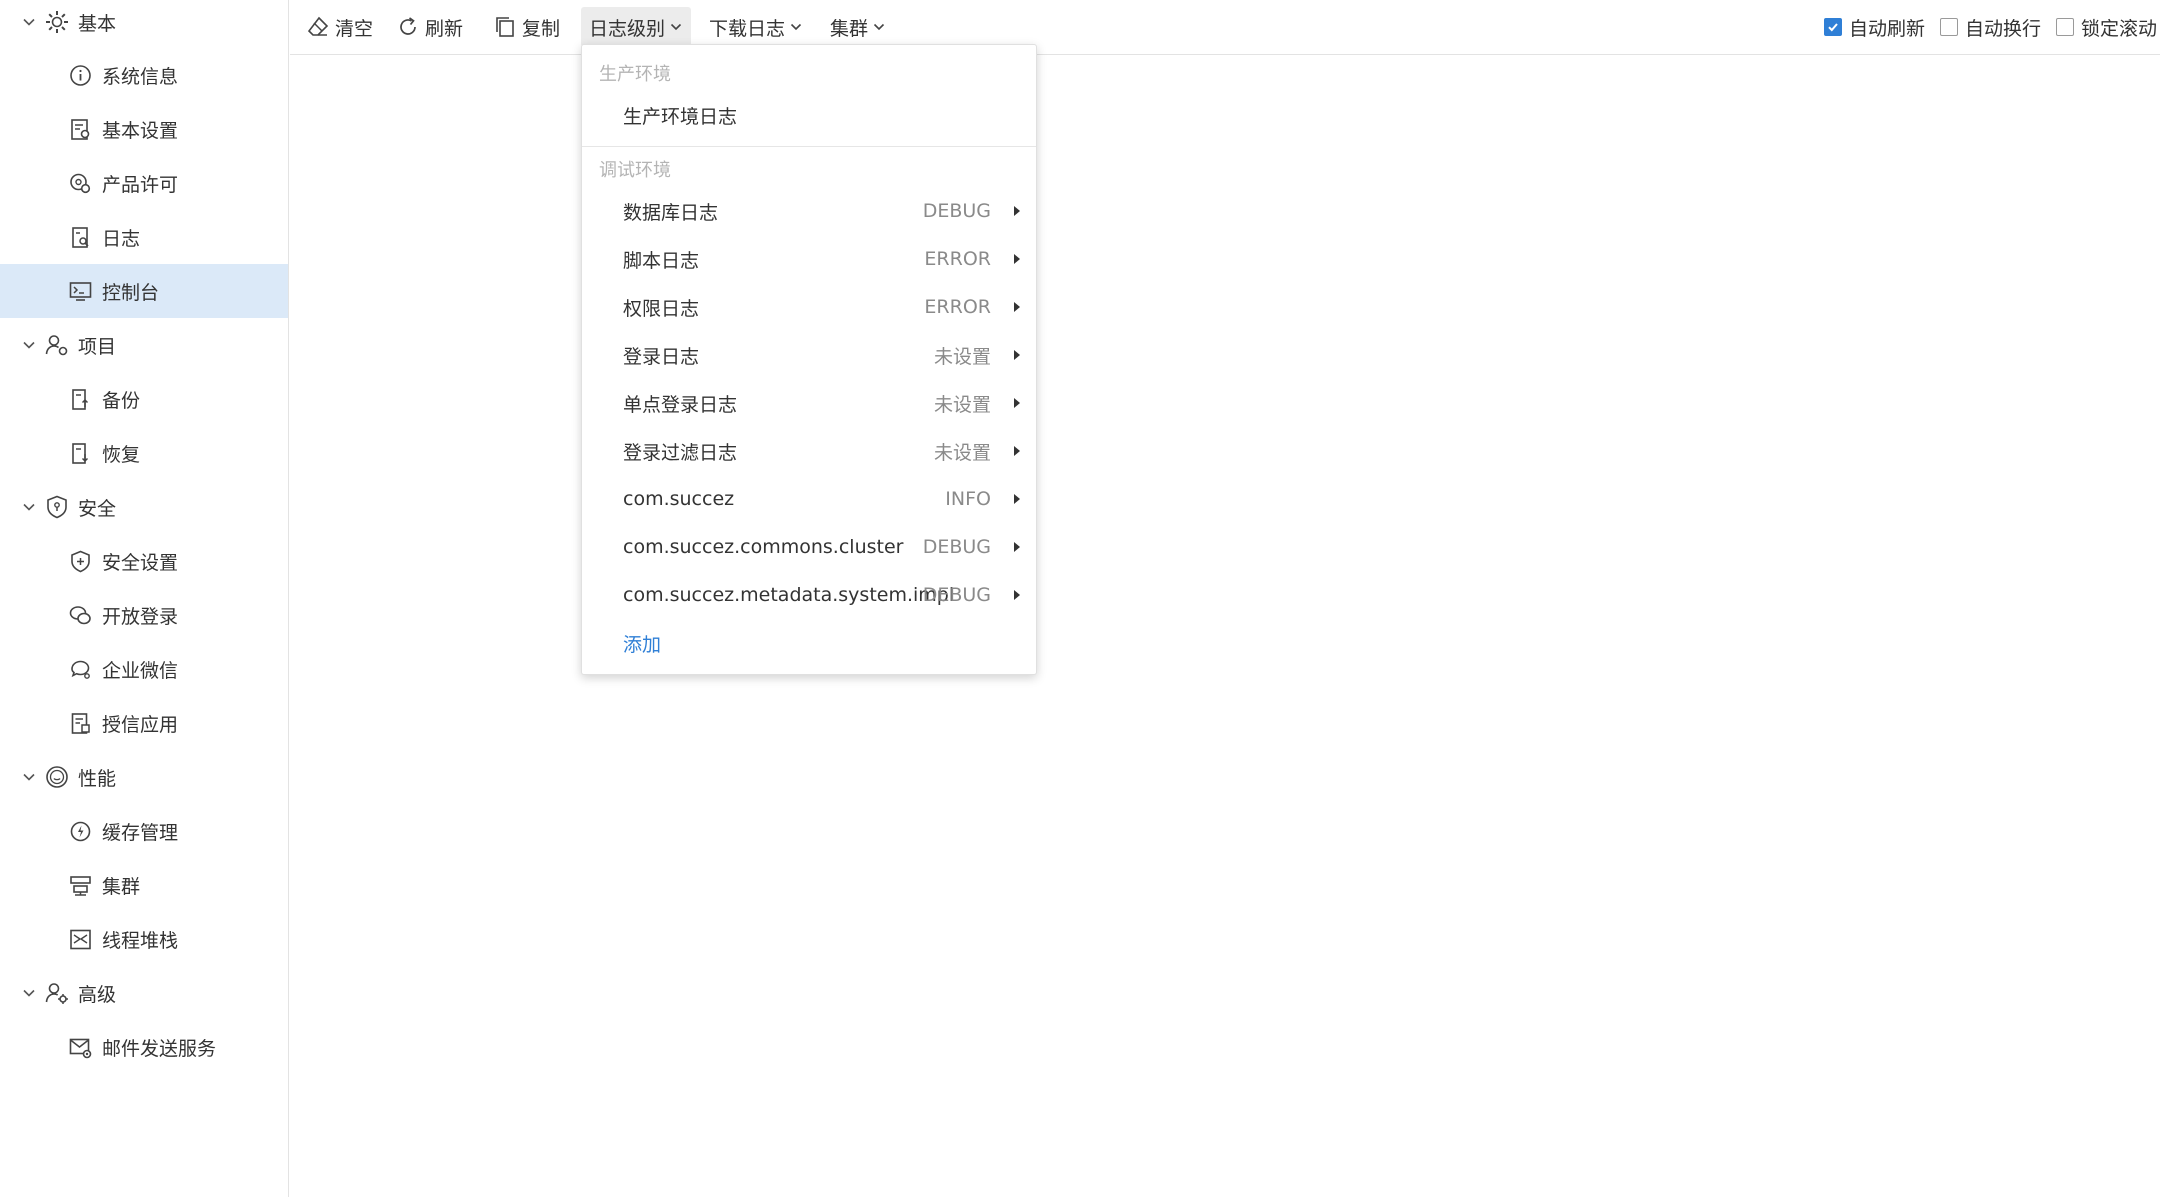  I want to click on clear-button: 清空, so click(339, 27).